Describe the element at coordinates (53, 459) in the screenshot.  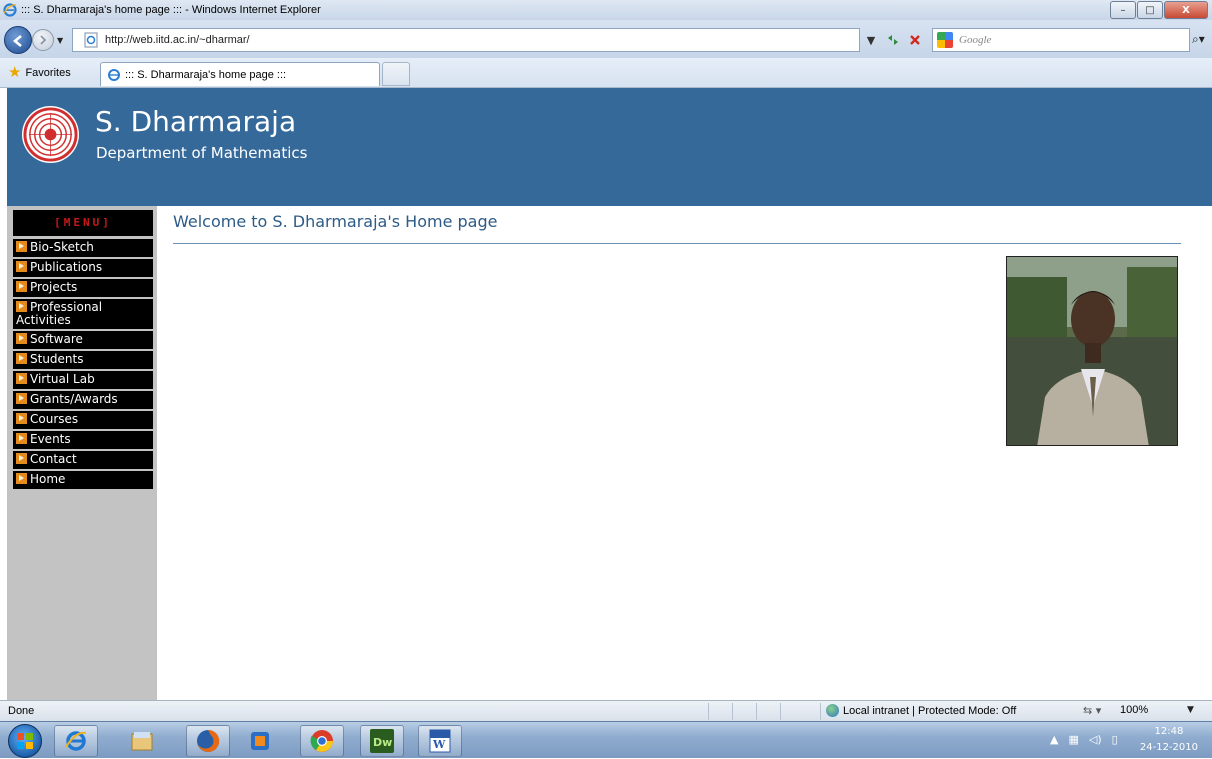
I see `menu-item-label: Contact` at that location.